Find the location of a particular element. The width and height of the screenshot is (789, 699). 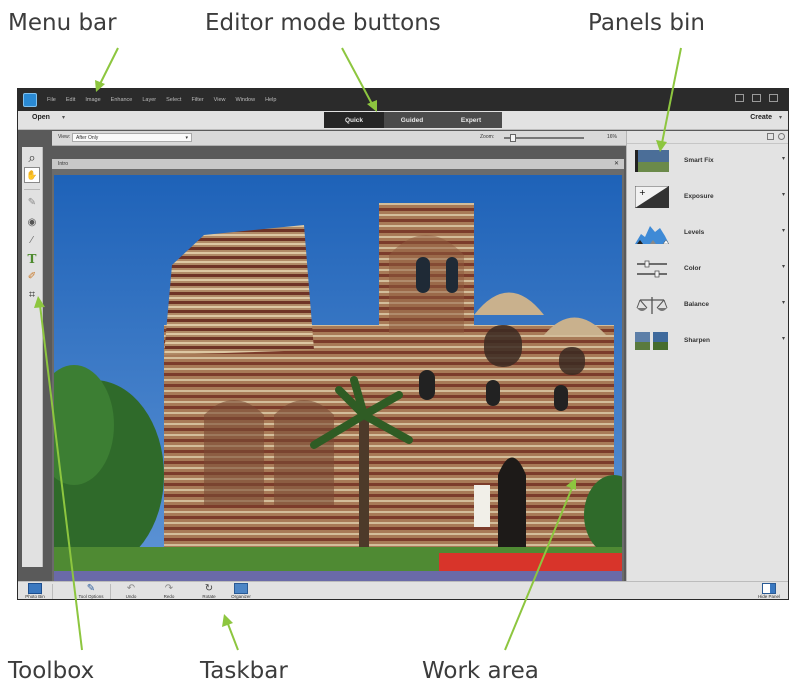

church-door is located at coordinates (512, 508).